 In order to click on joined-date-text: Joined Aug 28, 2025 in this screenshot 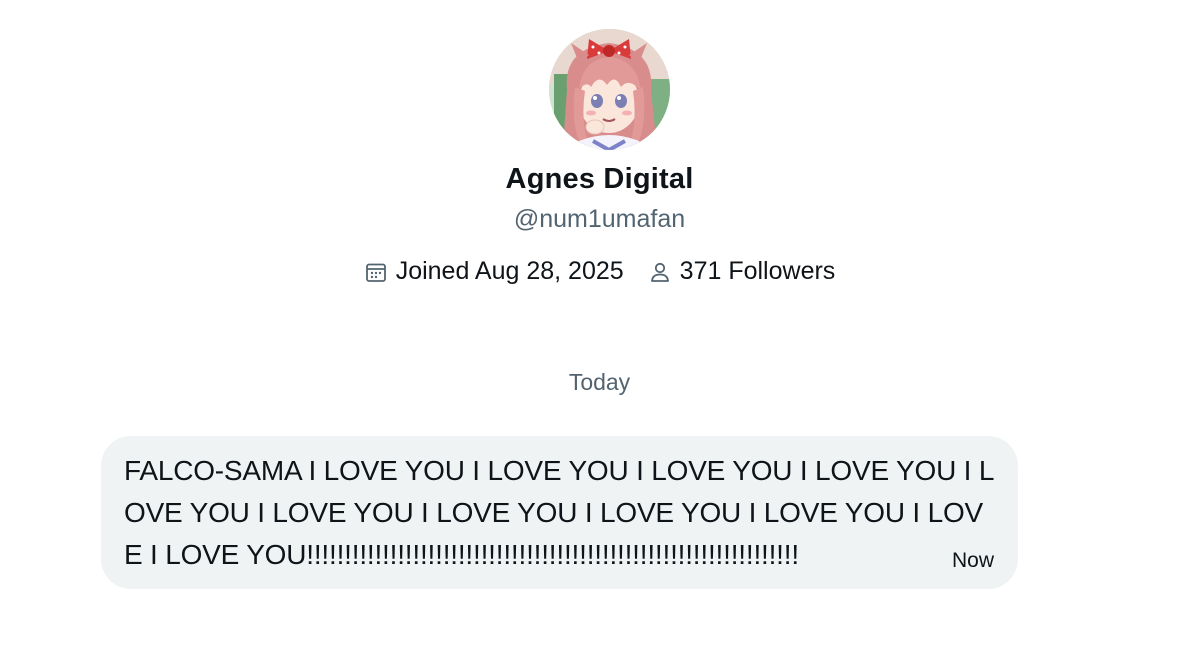, I will do `click(509, 271)`.